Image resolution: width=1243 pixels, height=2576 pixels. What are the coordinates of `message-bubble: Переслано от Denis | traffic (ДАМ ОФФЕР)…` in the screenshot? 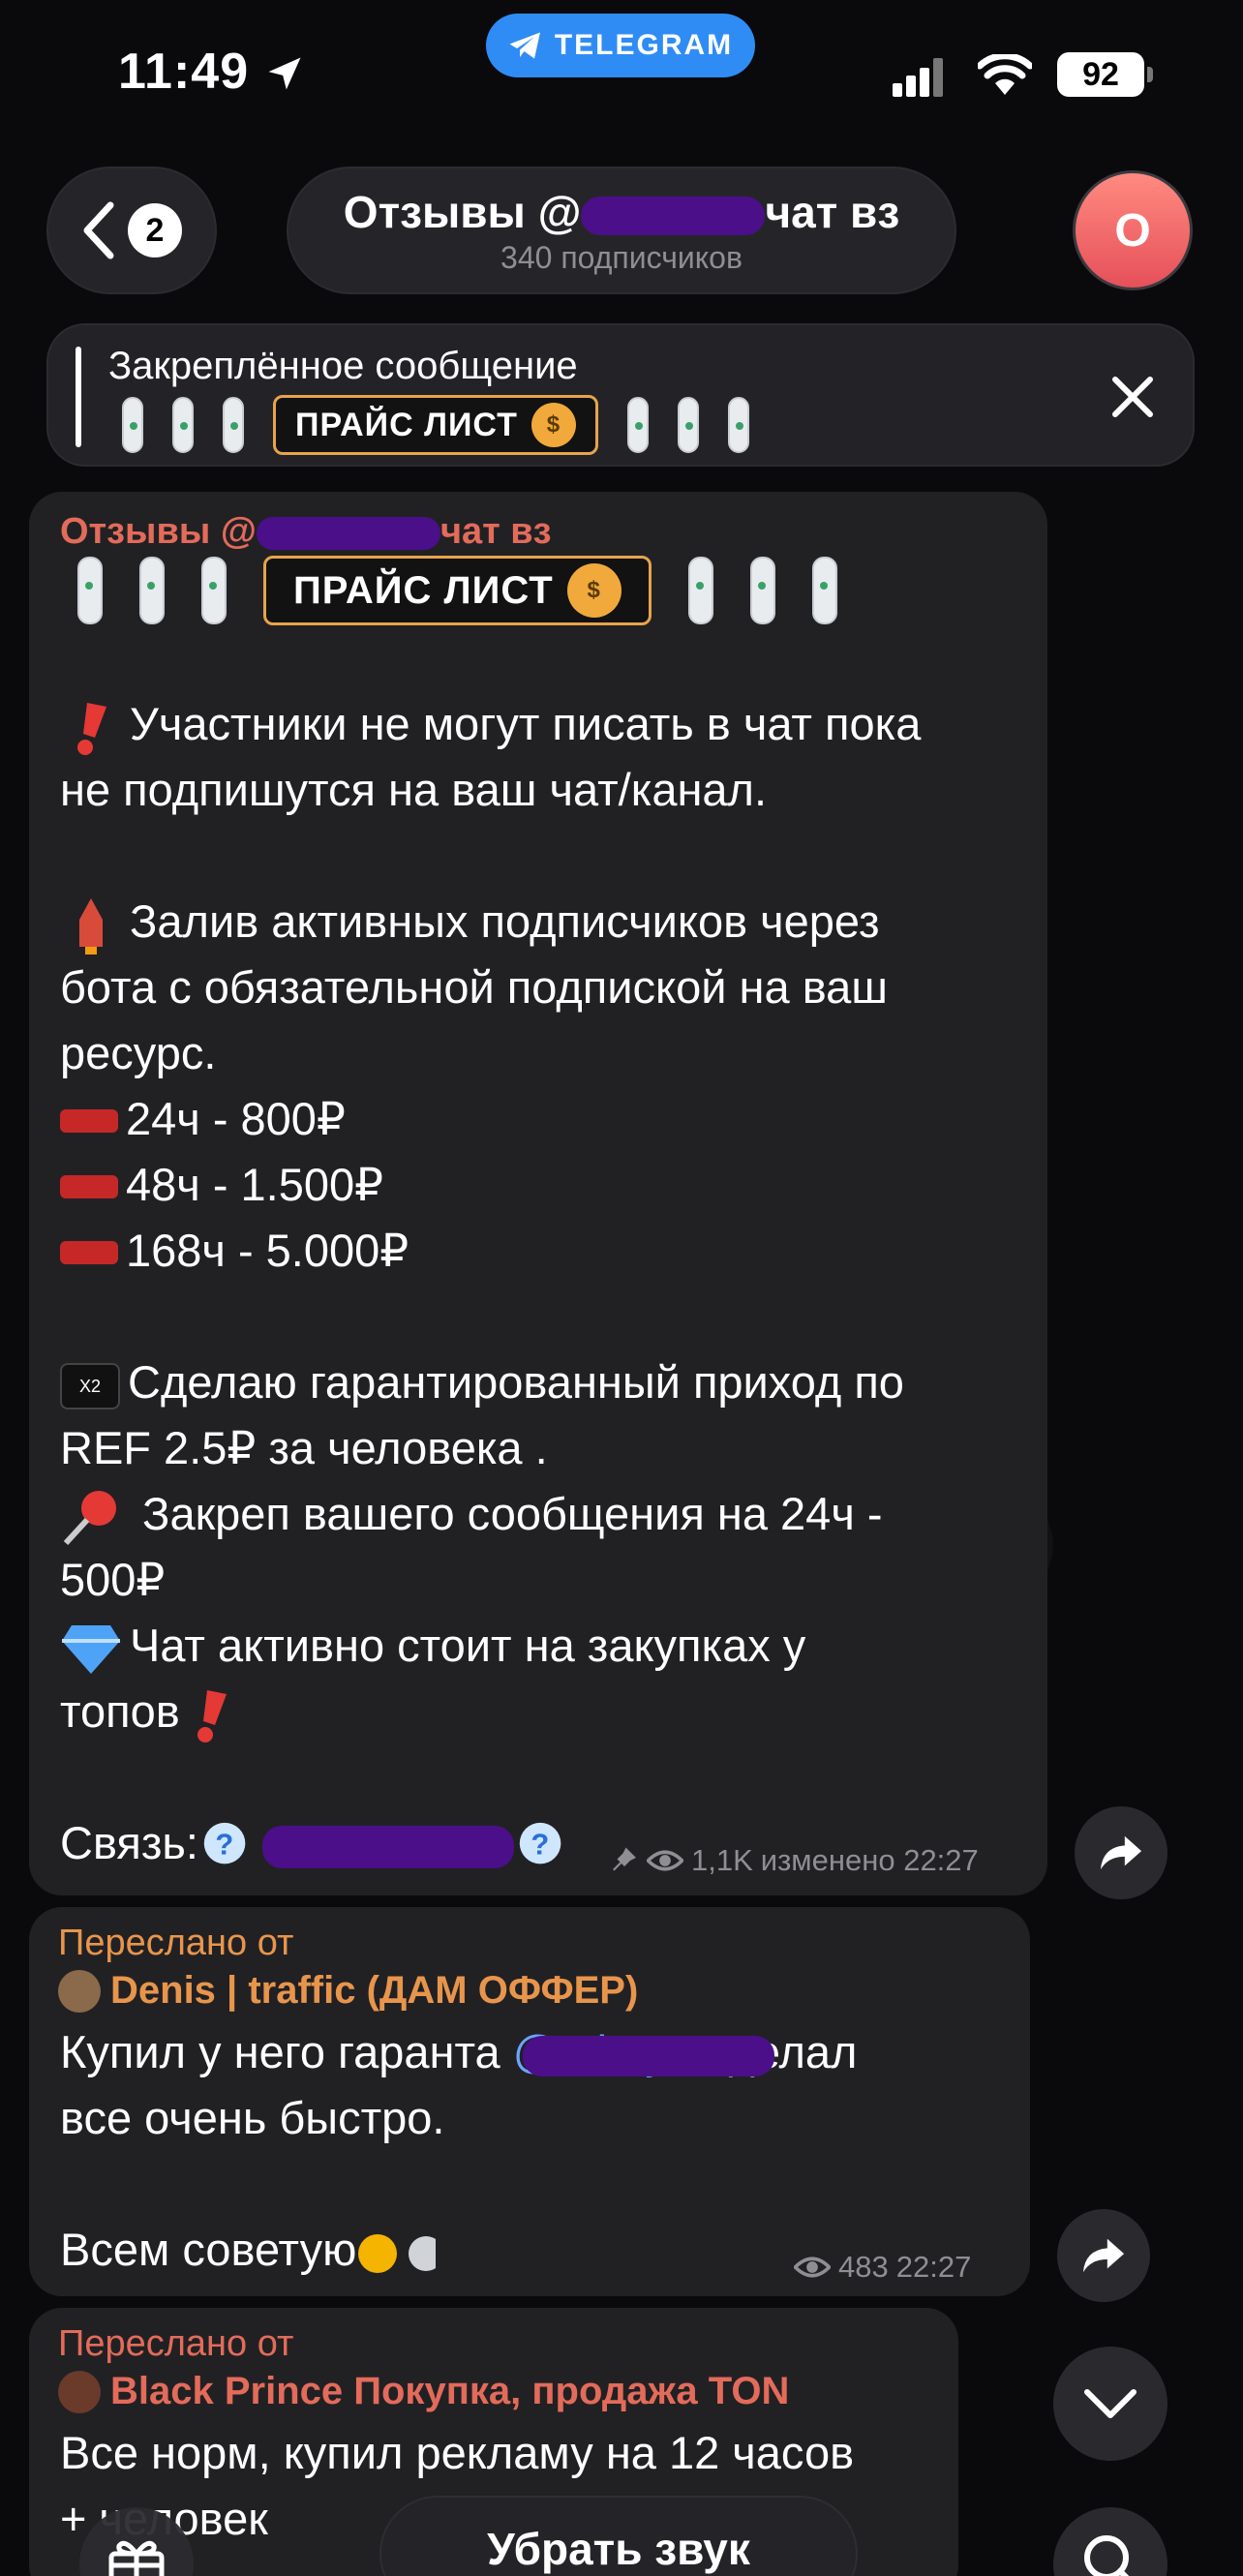 It's located at (529, 2101).